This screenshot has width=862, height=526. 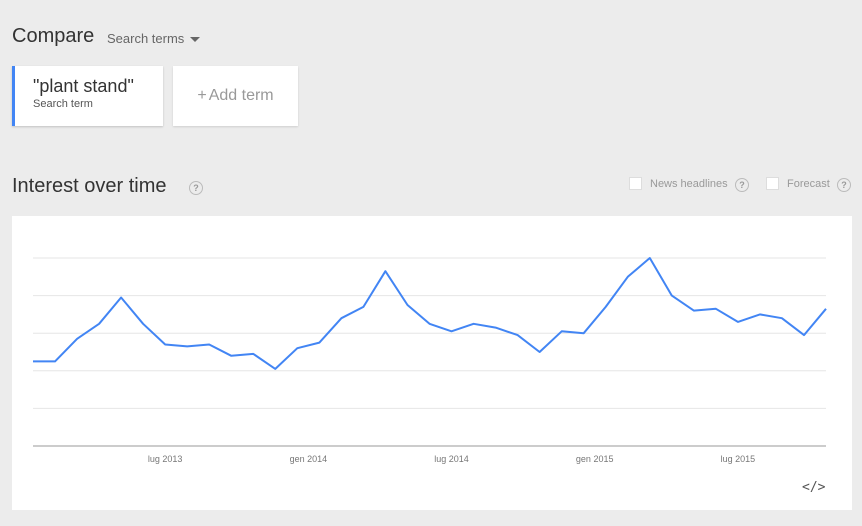 What do you see at coordinates (844, 185) in the screenshot?
I see `forecast-help-icon: ?` at bounding box center [844, 185].